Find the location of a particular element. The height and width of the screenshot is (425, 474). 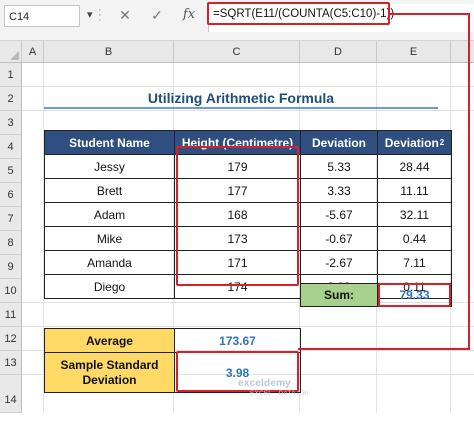

cell-deviation-squared: 11.11 is located at coordinates (414, 190).